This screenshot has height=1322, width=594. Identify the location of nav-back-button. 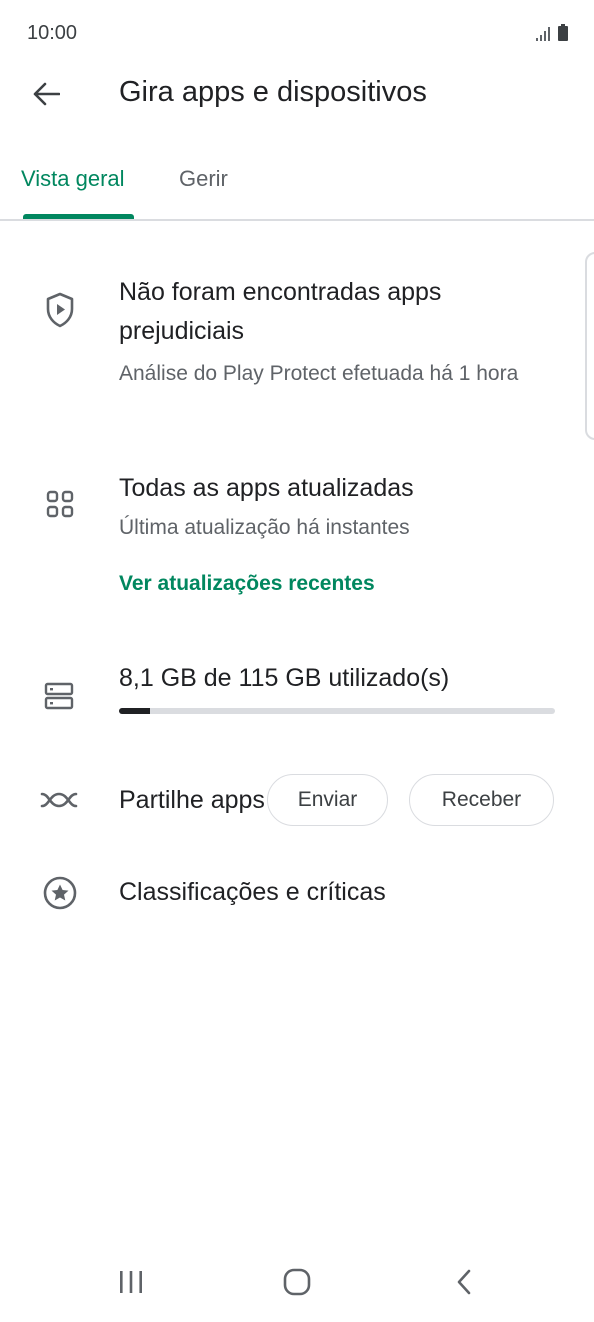
(464, 1284).